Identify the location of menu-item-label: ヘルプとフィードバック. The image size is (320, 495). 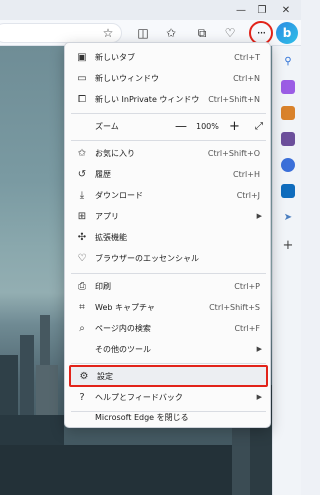
(139, 397).